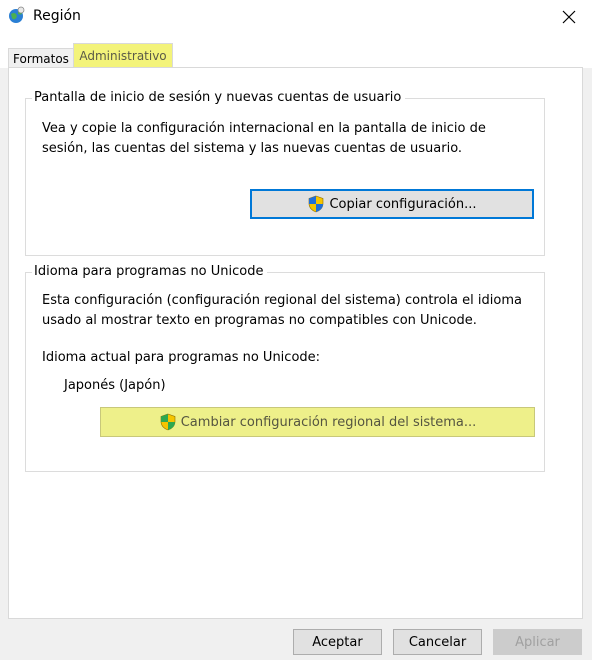  Describe the element at coordinates (337, 642) in the screenshot. I see `ok-button: Aceptar` at that location.